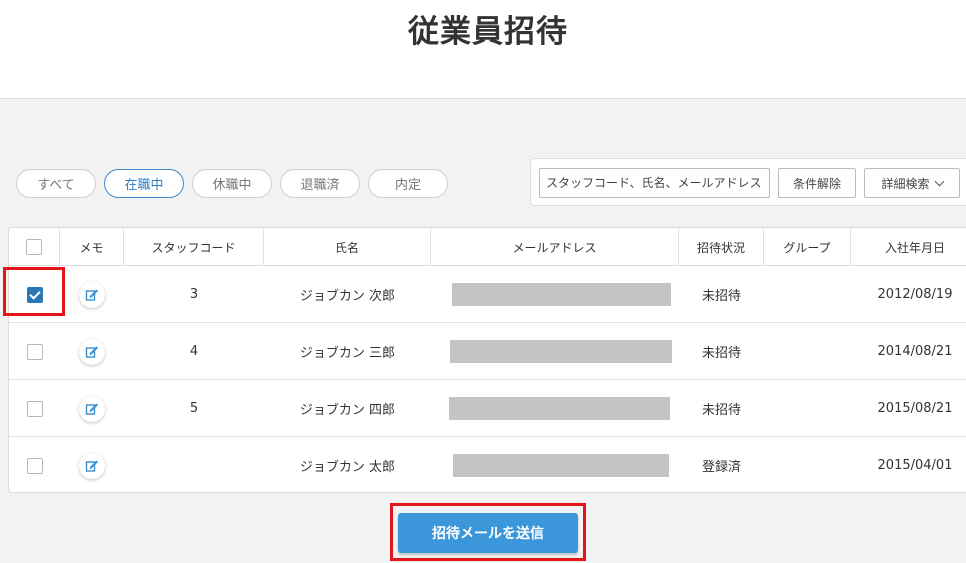 This screenshot has height=563, width=966. What do you see at coordinates (654, 183) in the screenshot?
I see `search-input` at bounding box center [654, 183].